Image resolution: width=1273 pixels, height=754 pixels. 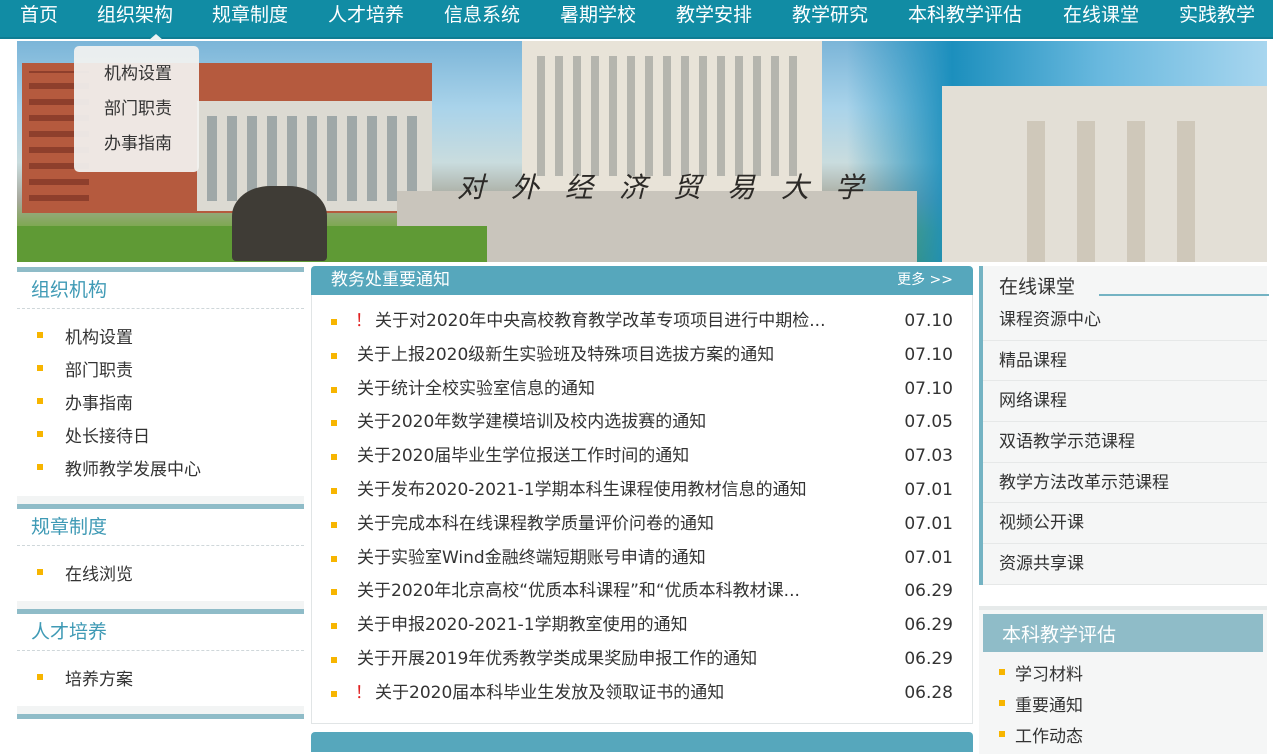 What do you see at coordinates (136, 148) in the screenshot?
I see `dropdown-item-service-guide: 办事指南` at bounding box center [136, 148].